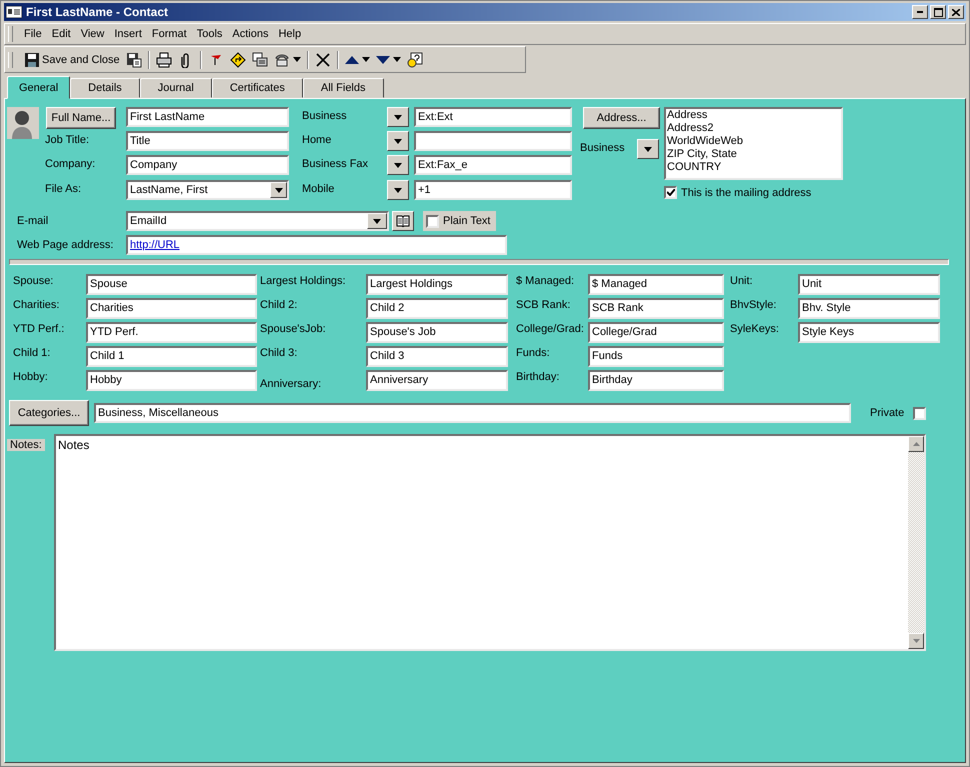 The width and height of the screenshot is (970, 767). Describe the element at coordinates (705, 141) in the screenshot. I see `address-line: WorldWideWeb` at that location.